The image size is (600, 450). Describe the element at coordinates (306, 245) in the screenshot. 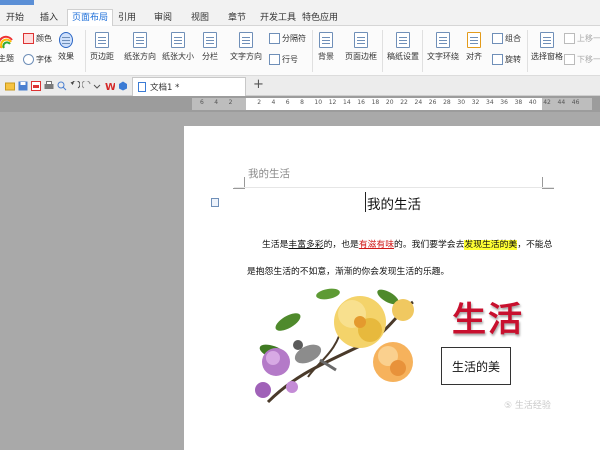

I see `underlined-text: 丰富多彩` at that location.